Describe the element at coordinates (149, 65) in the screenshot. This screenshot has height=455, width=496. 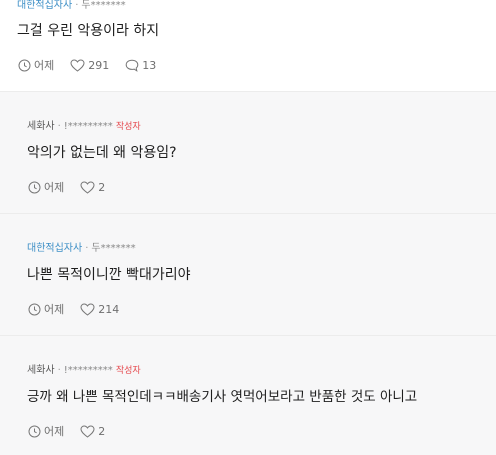
I see `reply-count: 13` at that location.